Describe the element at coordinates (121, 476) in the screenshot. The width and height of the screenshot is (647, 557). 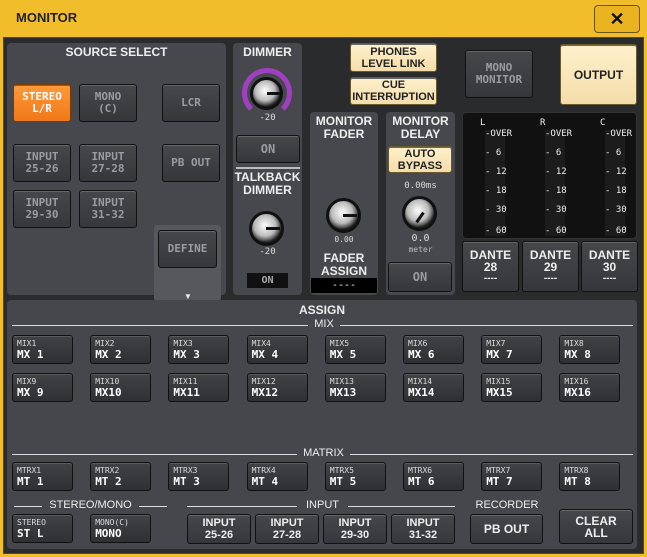
I see `assign-matrix-button: MTRX2 MT 2` at that location.